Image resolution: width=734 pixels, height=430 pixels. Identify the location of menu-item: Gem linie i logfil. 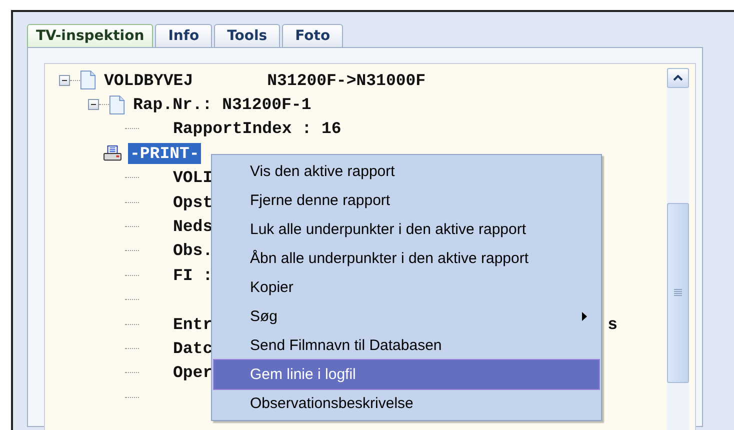
(406, 374).